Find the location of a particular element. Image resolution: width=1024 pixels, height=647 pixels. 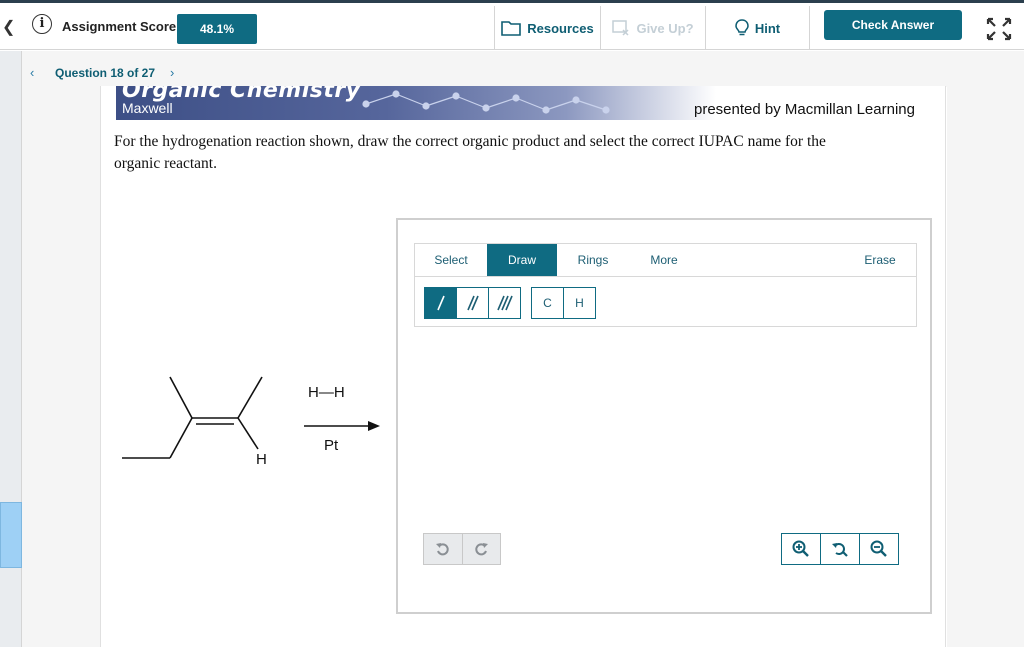

resources-label: Resources is located at coordinates (560, 28).